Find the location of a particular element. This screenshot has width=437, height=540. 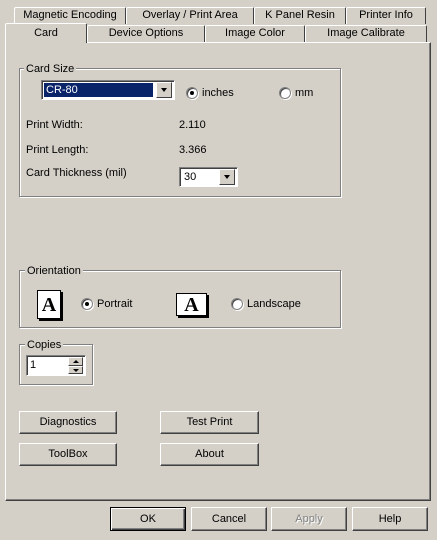

button-label: OK is located at coordinates (148, 519).